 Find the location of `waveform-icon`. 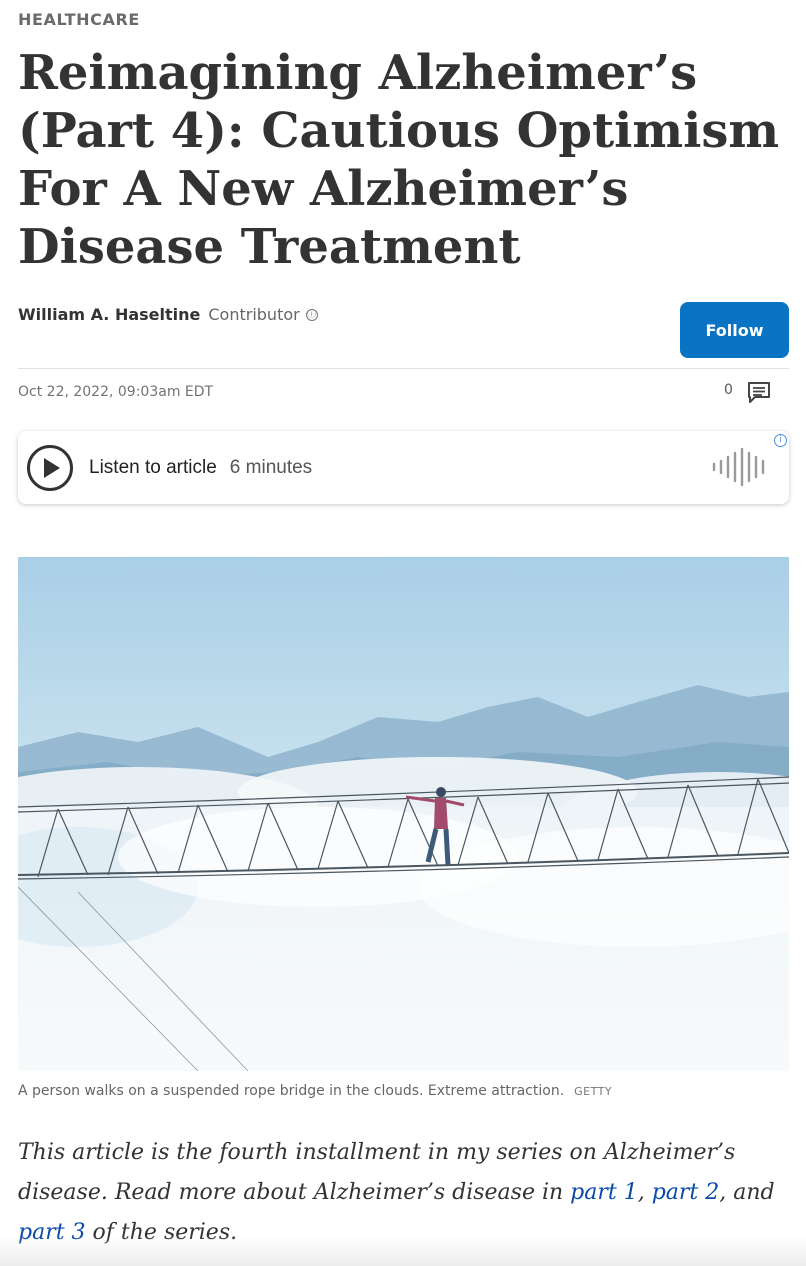

waveform-icon is located at coordinates (738, 467).